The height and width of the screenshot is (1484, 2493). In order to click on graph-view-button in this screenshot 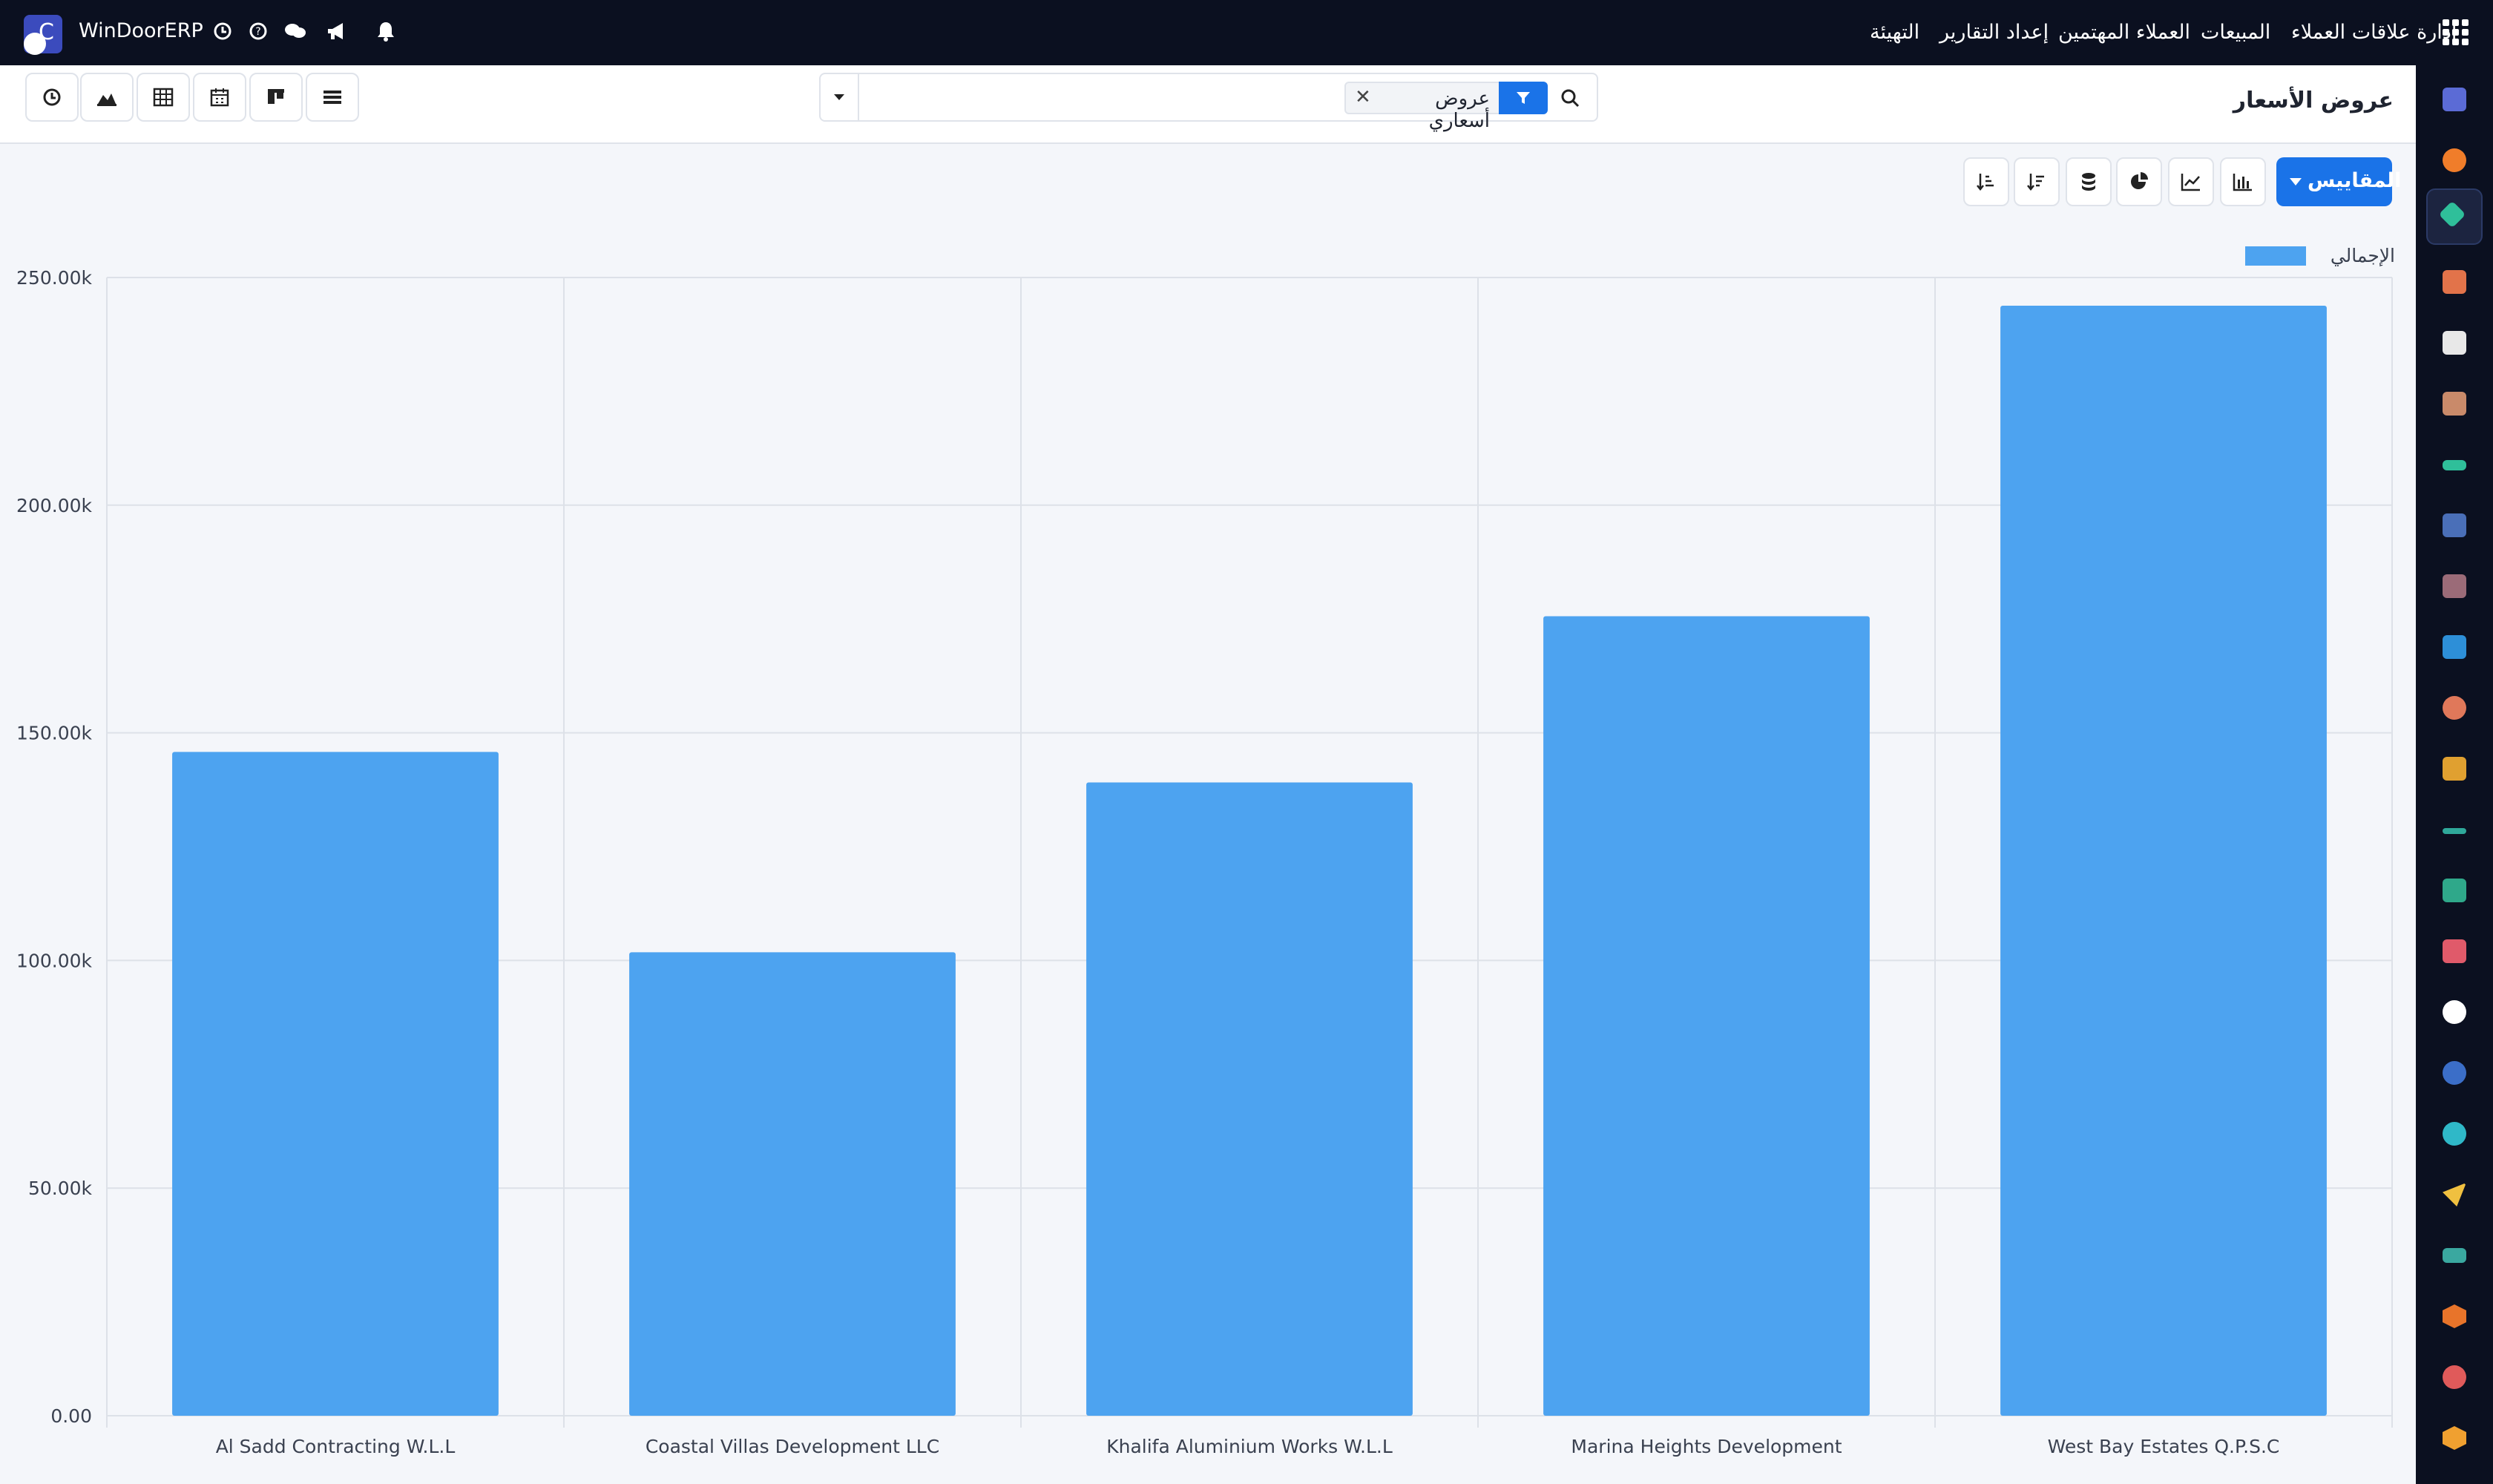, I will do `click(107, 97)`.